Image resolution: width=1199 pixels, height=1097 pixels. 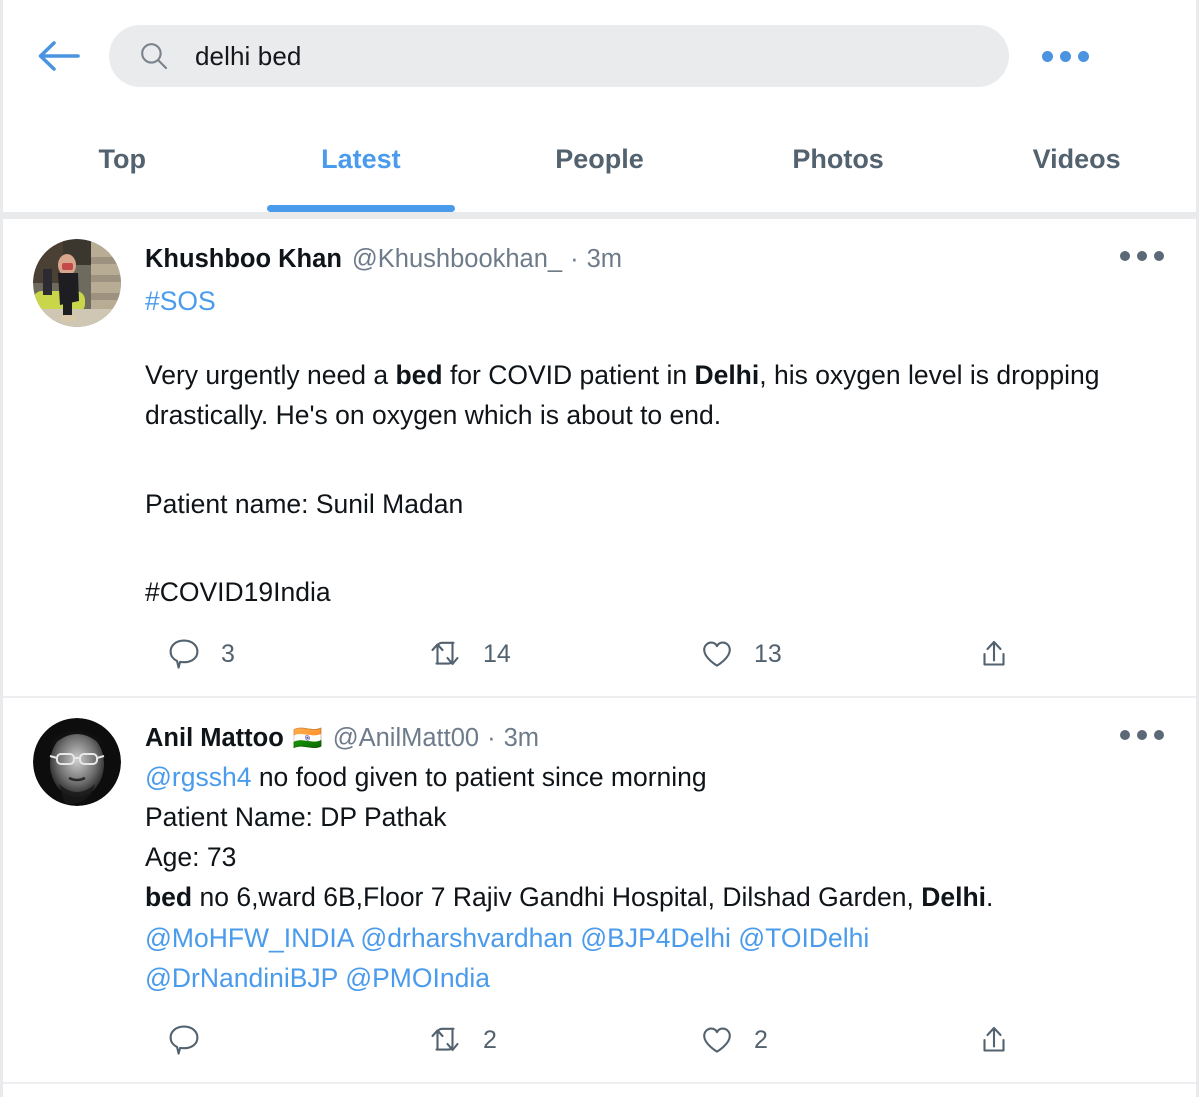 I want to click on reply-button: 3, so click(x=201, y=654).